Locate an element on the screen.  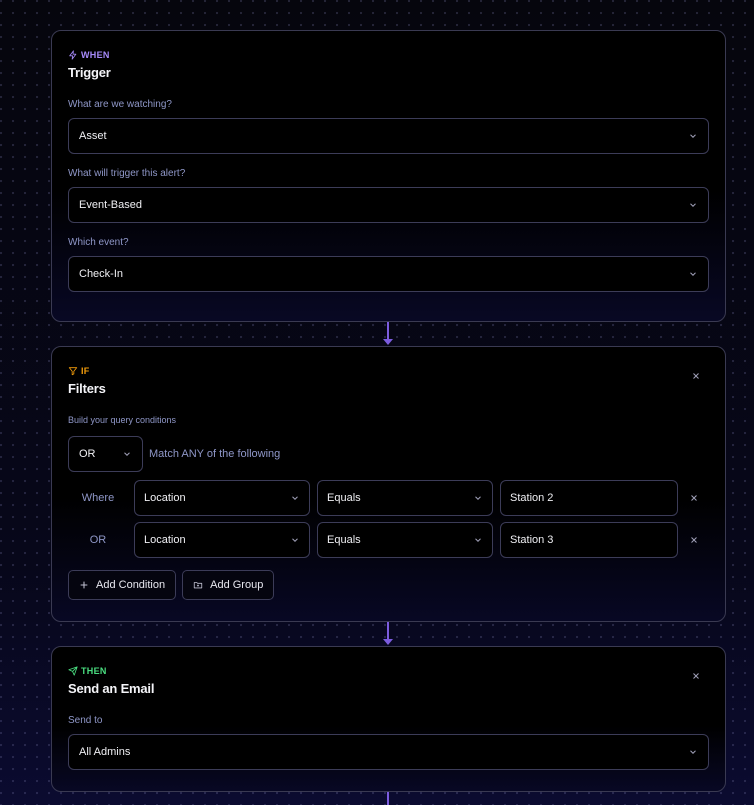
condition-row: OR Location Equals Station 3 is located at coordinates (388, 540).